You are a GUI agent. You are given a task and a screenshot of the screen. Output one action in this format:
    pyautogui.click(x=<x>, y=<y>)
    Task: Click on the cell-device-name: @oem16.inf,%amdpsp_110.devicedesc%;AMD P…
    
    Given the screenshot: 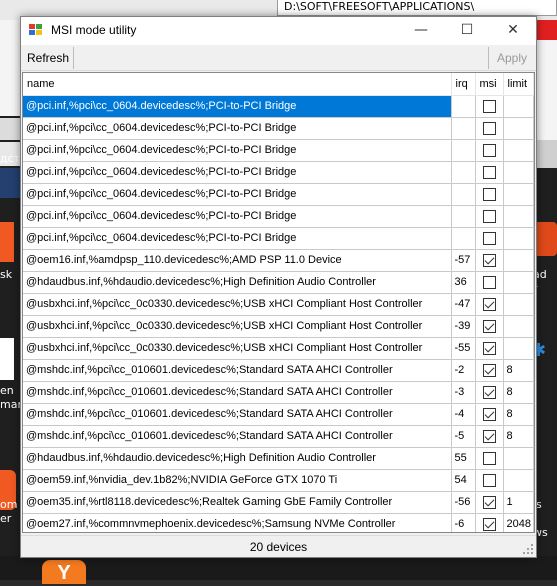 What is the action you would take?
    pyautogui.click(x=237, y=260)
    